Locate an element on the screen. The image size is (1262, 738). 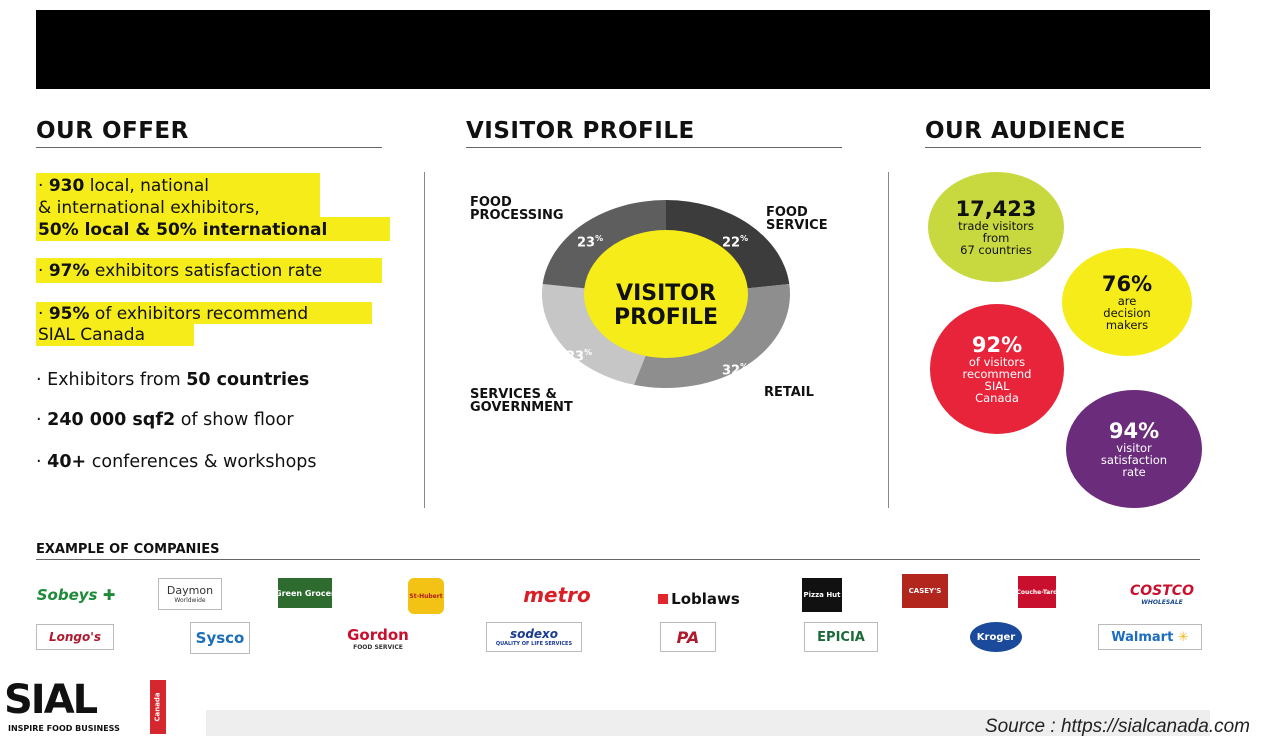
logo-daymon: Daymon Worldwide is located at coordinates (190, 594).